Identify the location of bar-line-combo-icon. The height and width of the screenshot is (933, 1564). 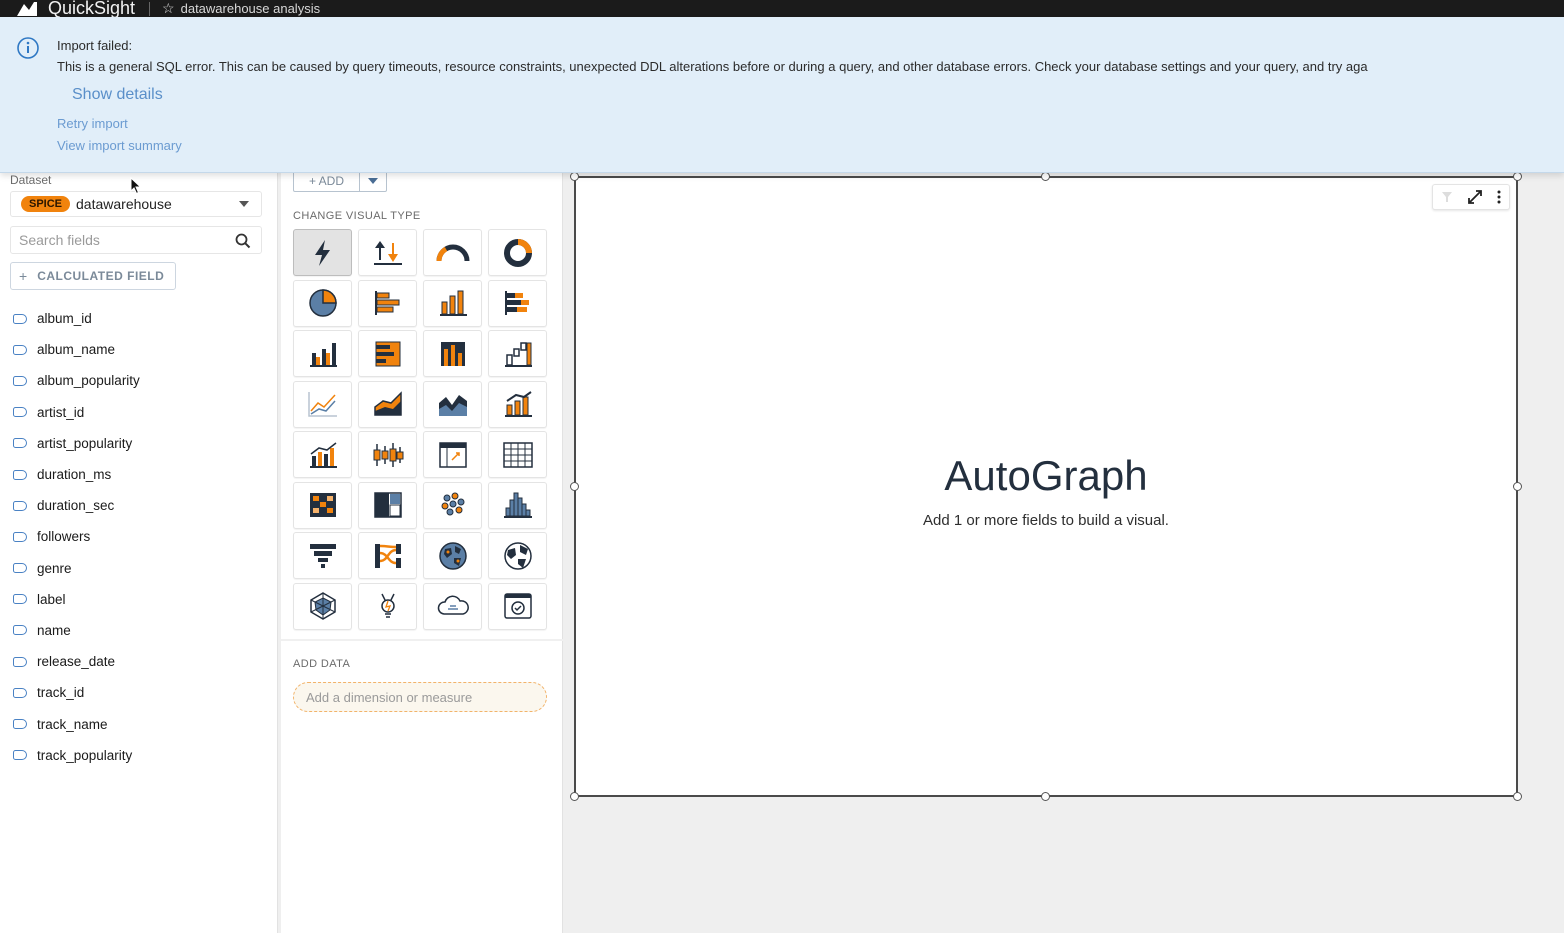
(323, 454).